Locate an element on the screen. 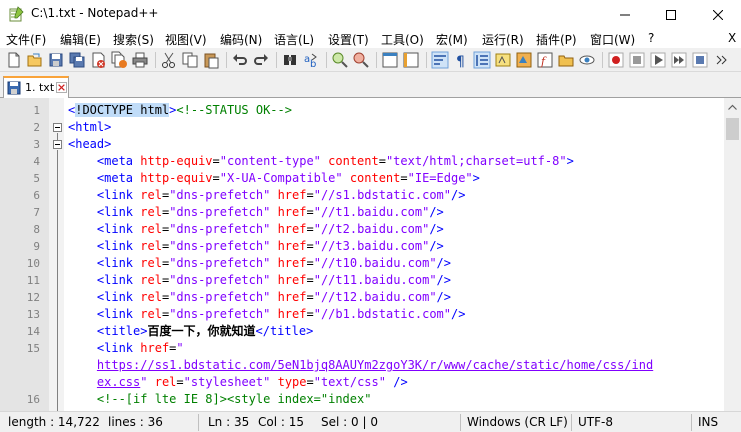  open-file-icon is located at coordinates (35, 60).